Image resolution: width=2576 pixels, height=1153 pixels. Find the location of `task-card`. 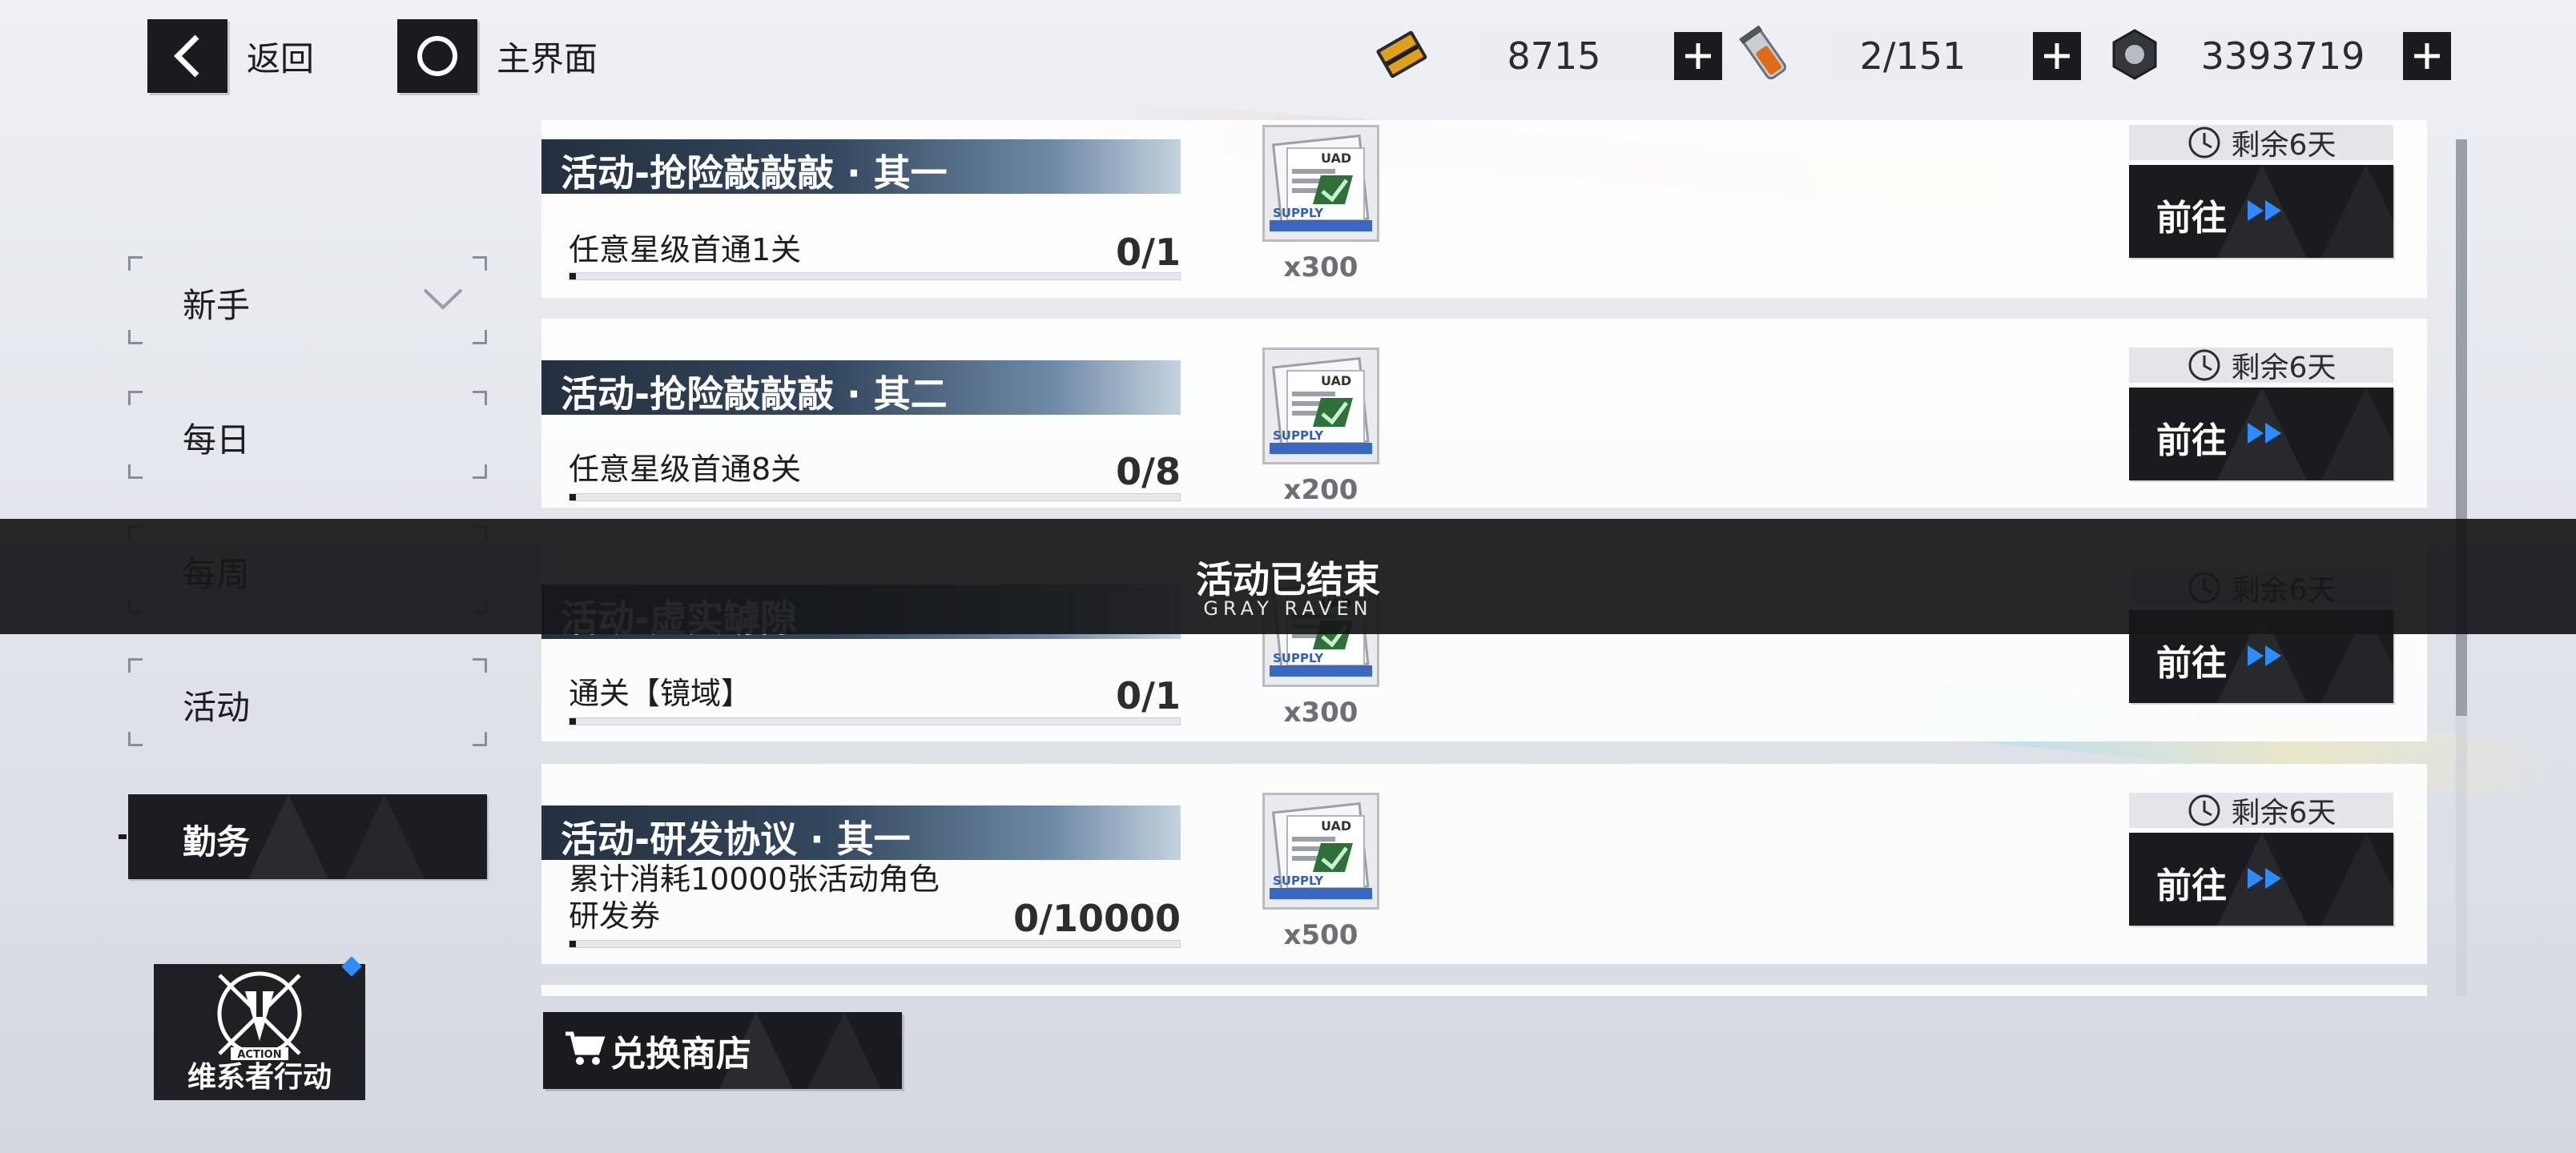

task-card is located at coordinates (1484, 991).